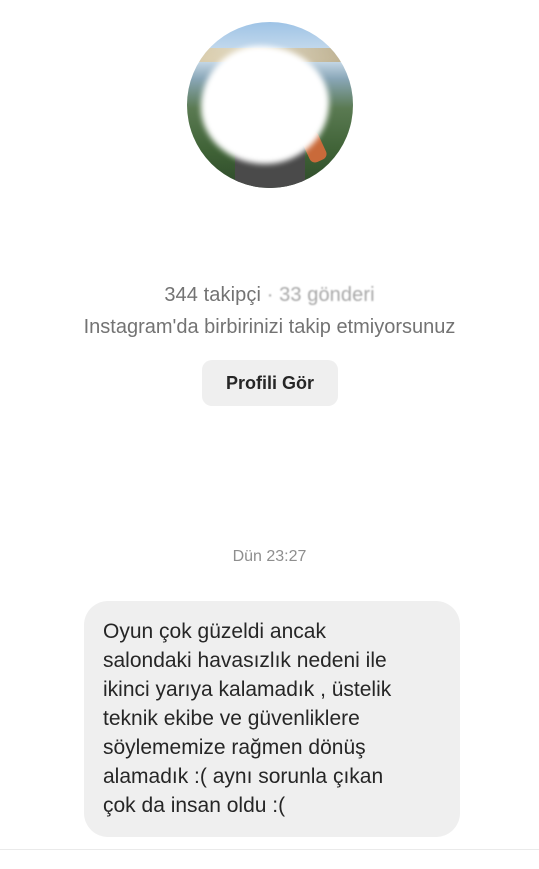  I want to click on message-line: ikinci yarıya kalamadık , üstelik, so click(247, 689).